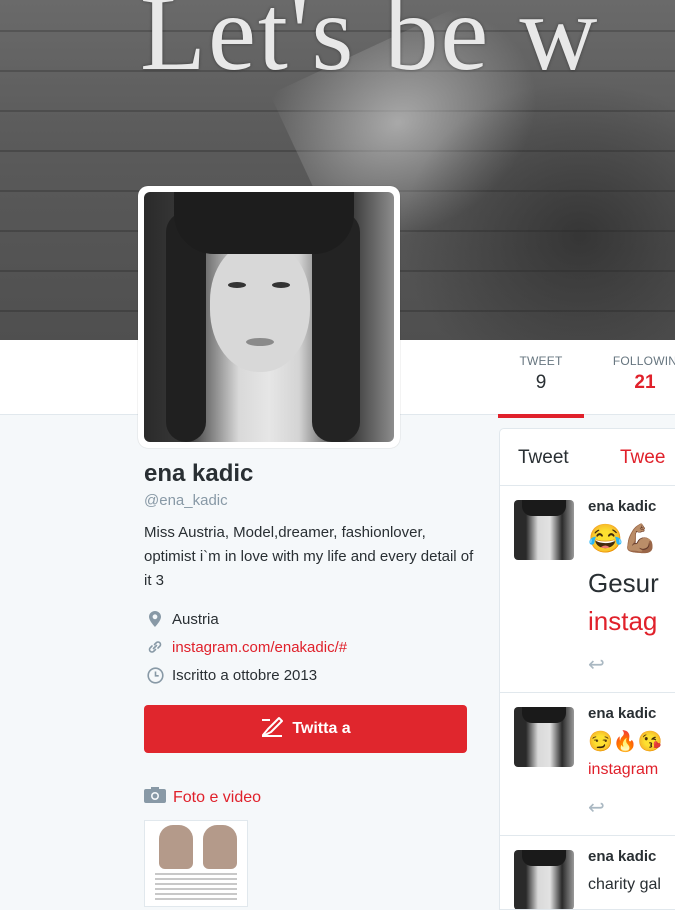 The width and height of the screenshot is (675, 910). Describe the element at coordinates (155, 619) in the screenshot. I see `location-pin-icon` at that location.